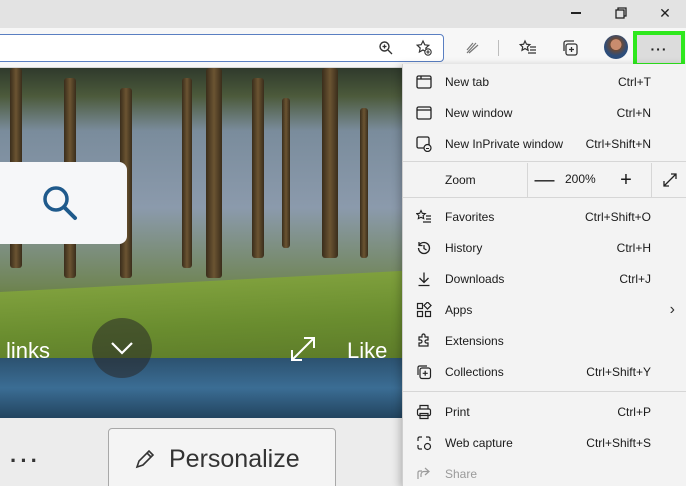  Describe the element at coordinates (544, 472) in the screenshot. I see `menu-item-share: Share` at that location.